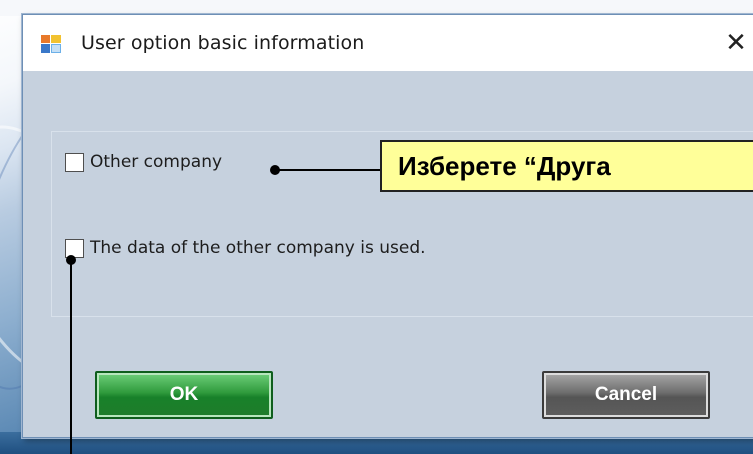 The height and width of the screenshot is (454, 753). Describe the element at coordinates (71, 357) in the screenshot. I see `bottom-connector-line` at that location.